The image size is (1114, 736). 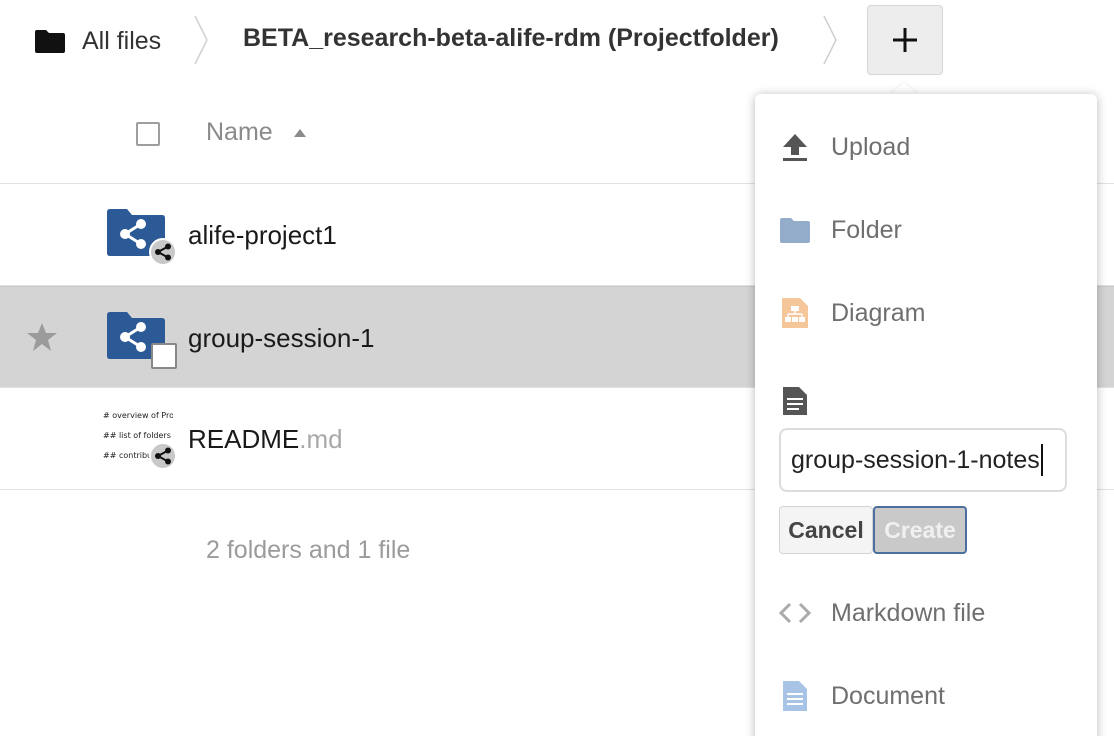 What do you see at coordinates (826, 530) in the screenshot?
I see `cancel-button: Cancel` at bounding box center [826, 530].